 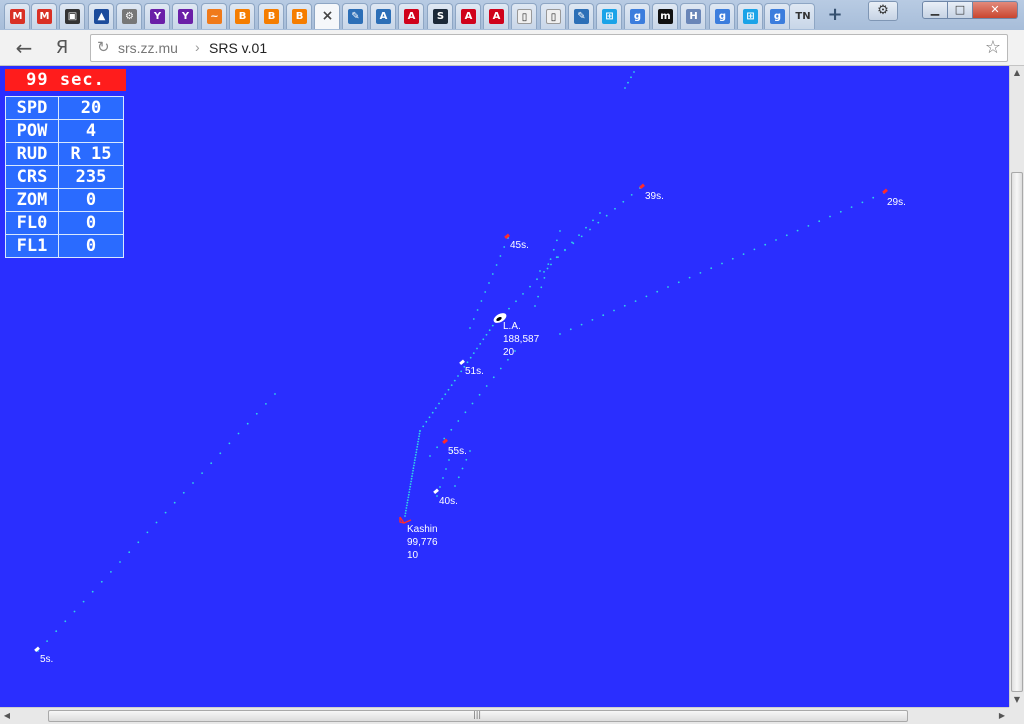 I want to click on param-key: ZOM, so click(x=32, y=200).